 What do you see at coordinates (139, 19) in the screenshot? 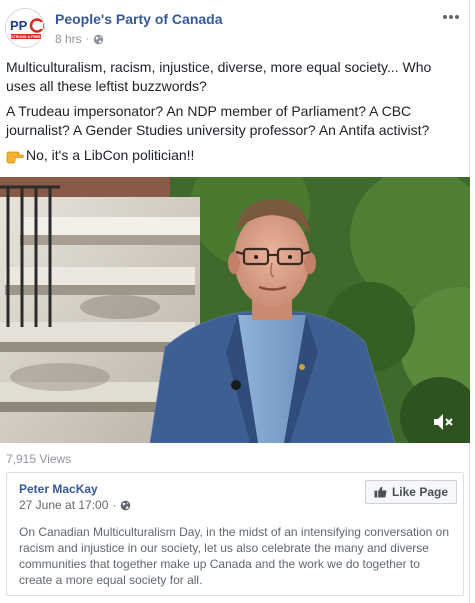
I see `page-name-link: People's Party of Canada` at bounding box center [139, 19].